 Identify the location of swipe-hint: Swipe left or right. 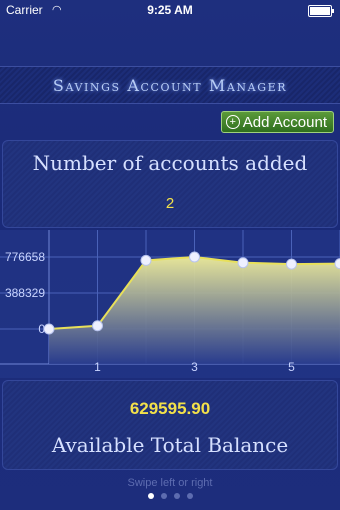
(170, 483).